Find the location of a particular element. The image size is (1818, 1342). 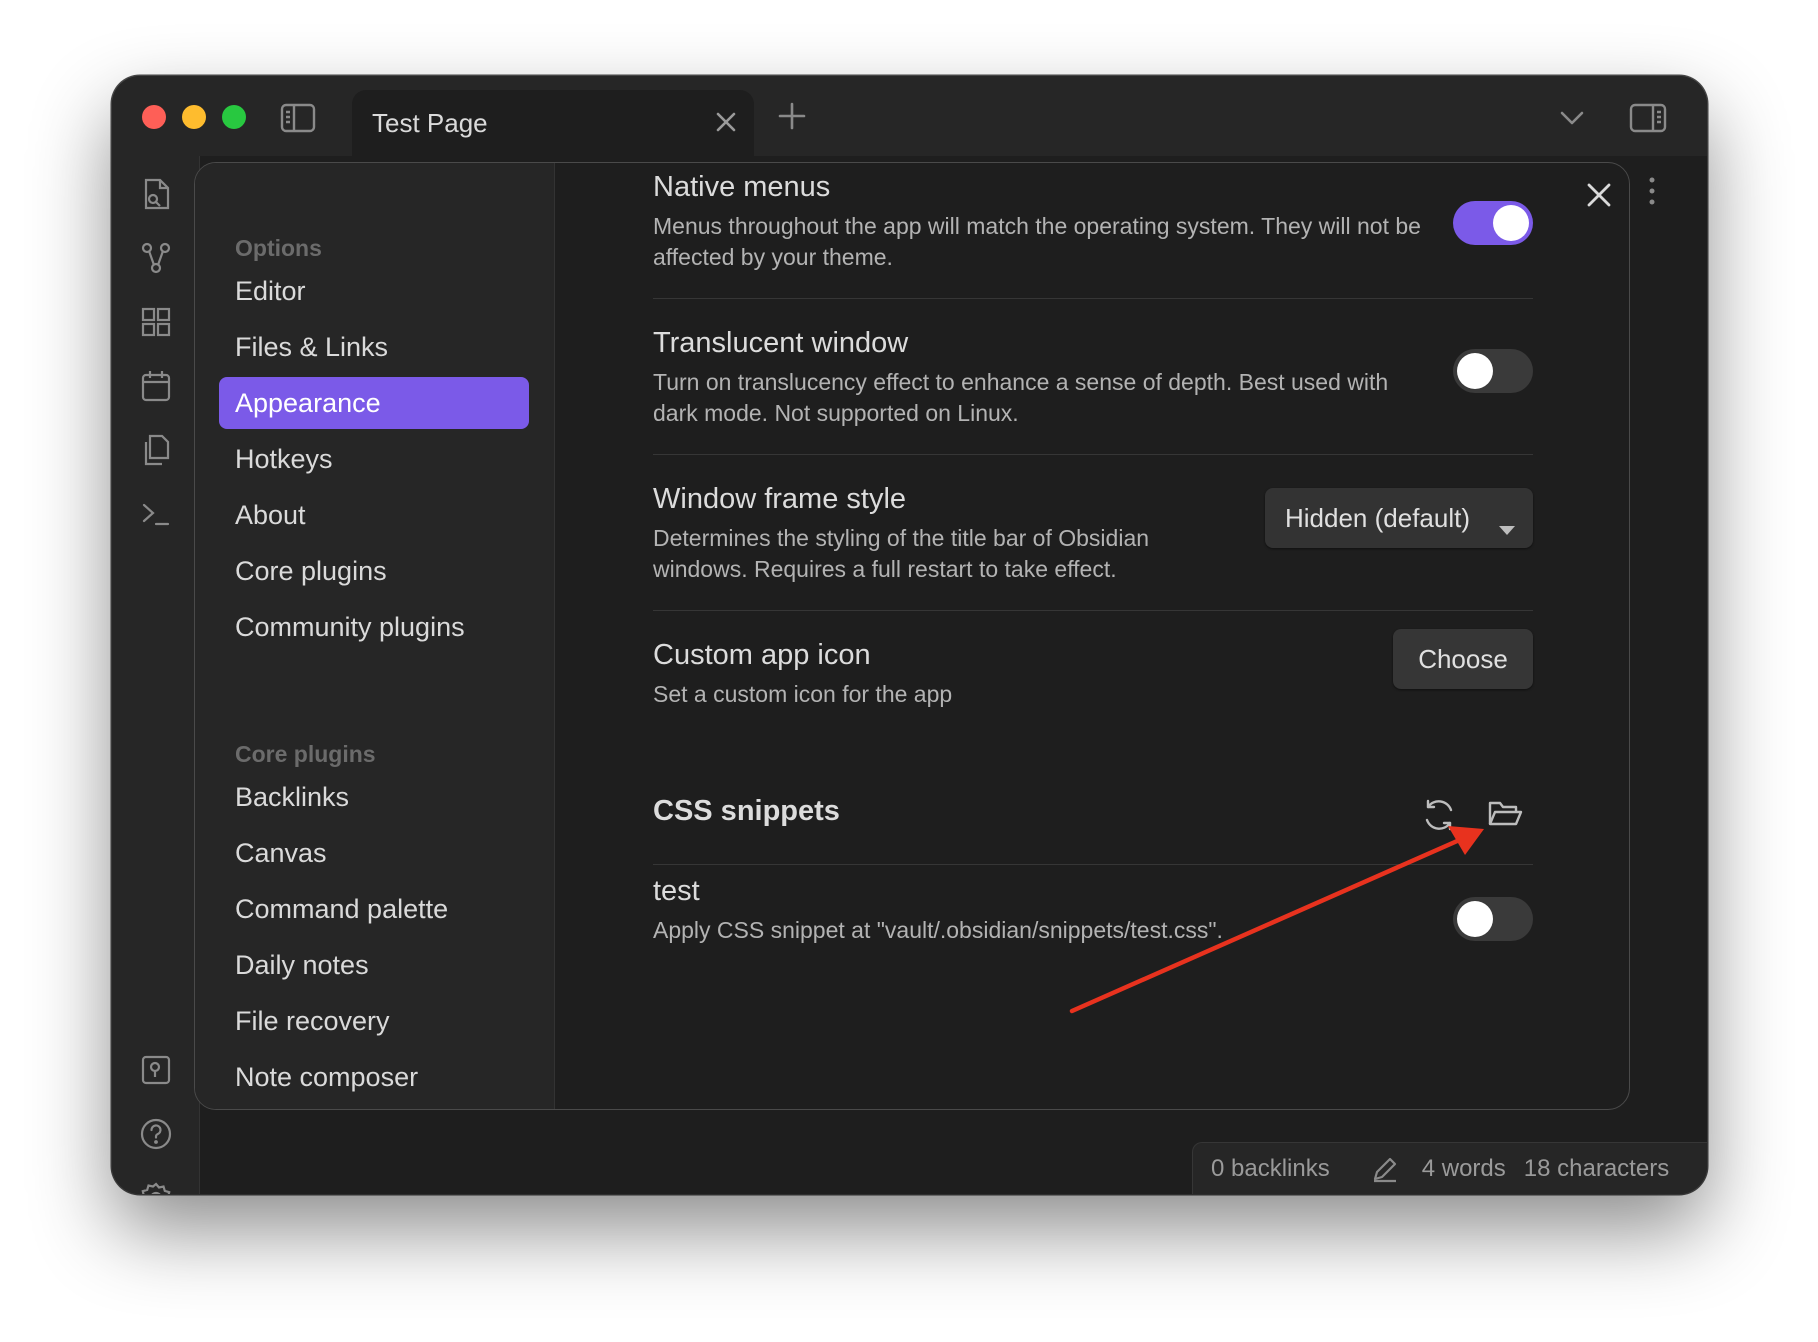

calendar-icon is located at coordinates (156, 386).